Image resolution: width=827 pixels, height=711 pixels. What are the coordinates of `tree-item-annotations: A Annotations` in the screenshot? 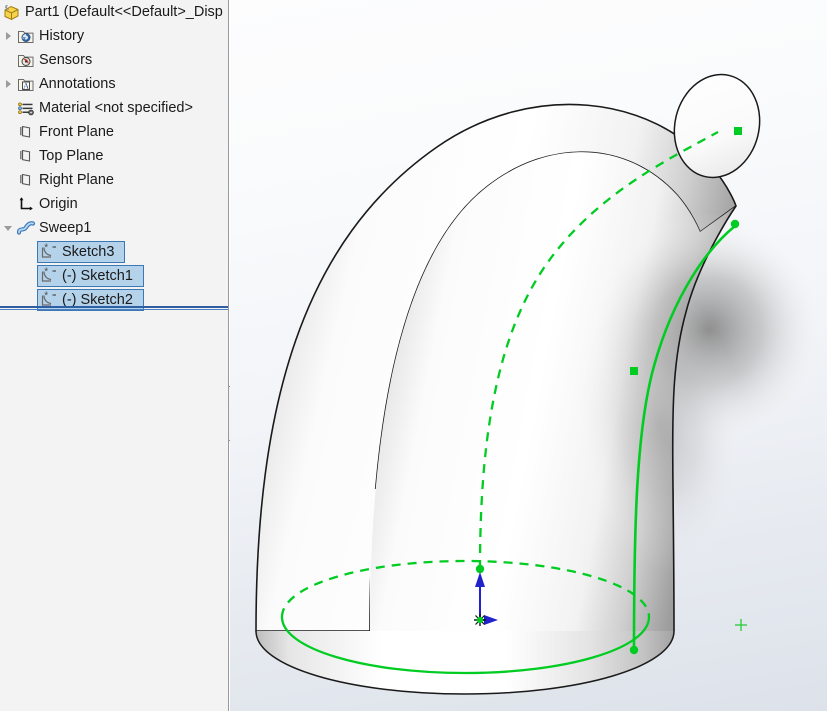 It's located at (114, 84).